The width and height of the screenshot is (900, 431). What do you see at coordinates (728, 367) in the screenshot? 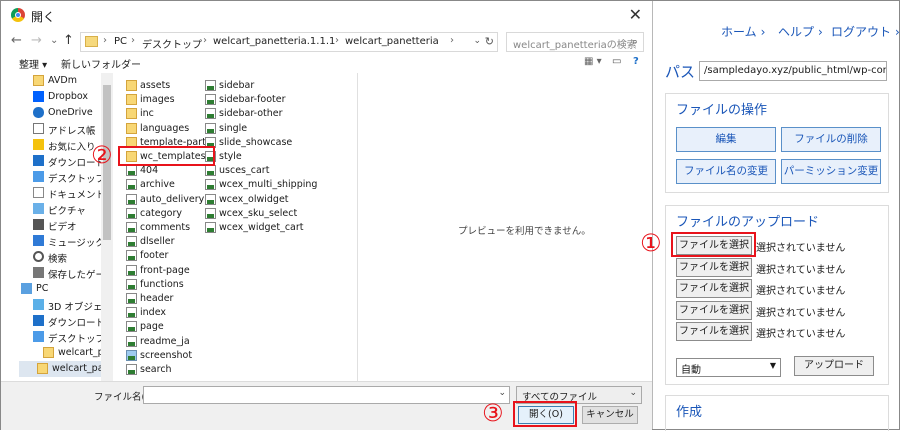
I see `transfer-mode-select: 自動 ▼` at bounding box center [728, 367].